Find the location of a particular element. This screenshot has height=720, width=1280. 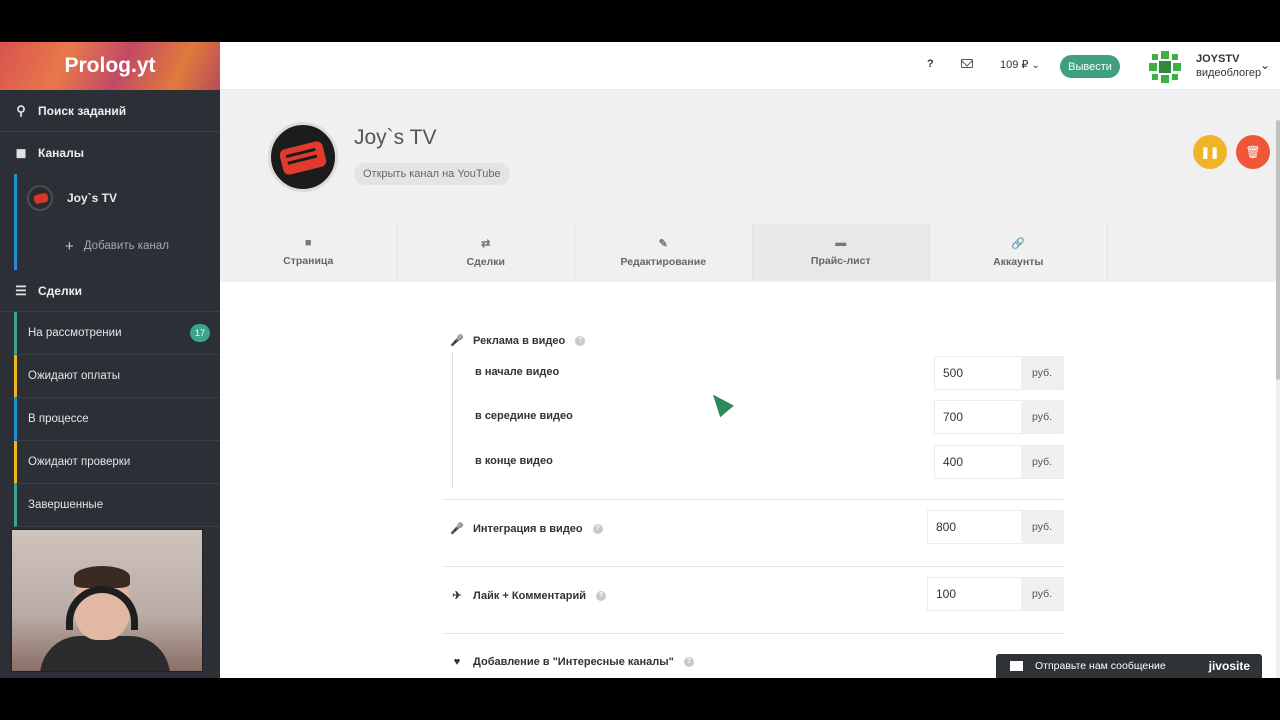

sidebar-item-label: Поиск заданий is located at coordinates (82, 110).